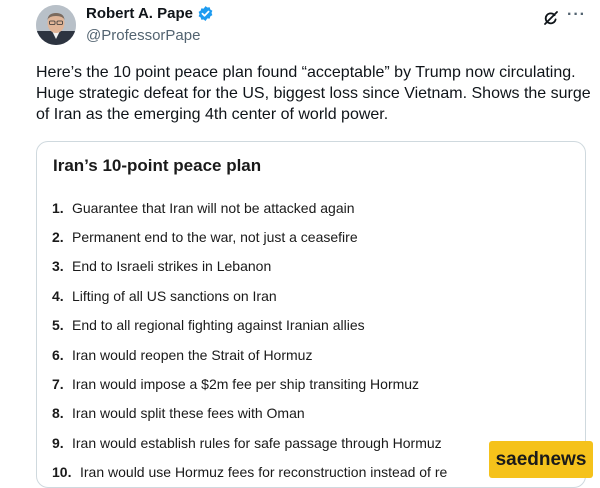 The image size is (600, 488). Describe the element at coordinates (58, 325) in the screenshot. I see `list-item-number: 5.` at that location.